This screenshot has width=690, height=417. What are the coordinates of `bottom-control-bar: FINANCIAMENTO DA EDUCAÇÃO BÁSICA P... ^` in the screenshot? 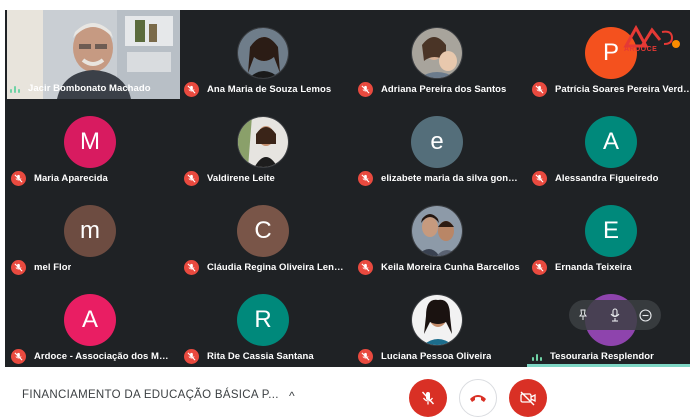 It's located at (345, 392).